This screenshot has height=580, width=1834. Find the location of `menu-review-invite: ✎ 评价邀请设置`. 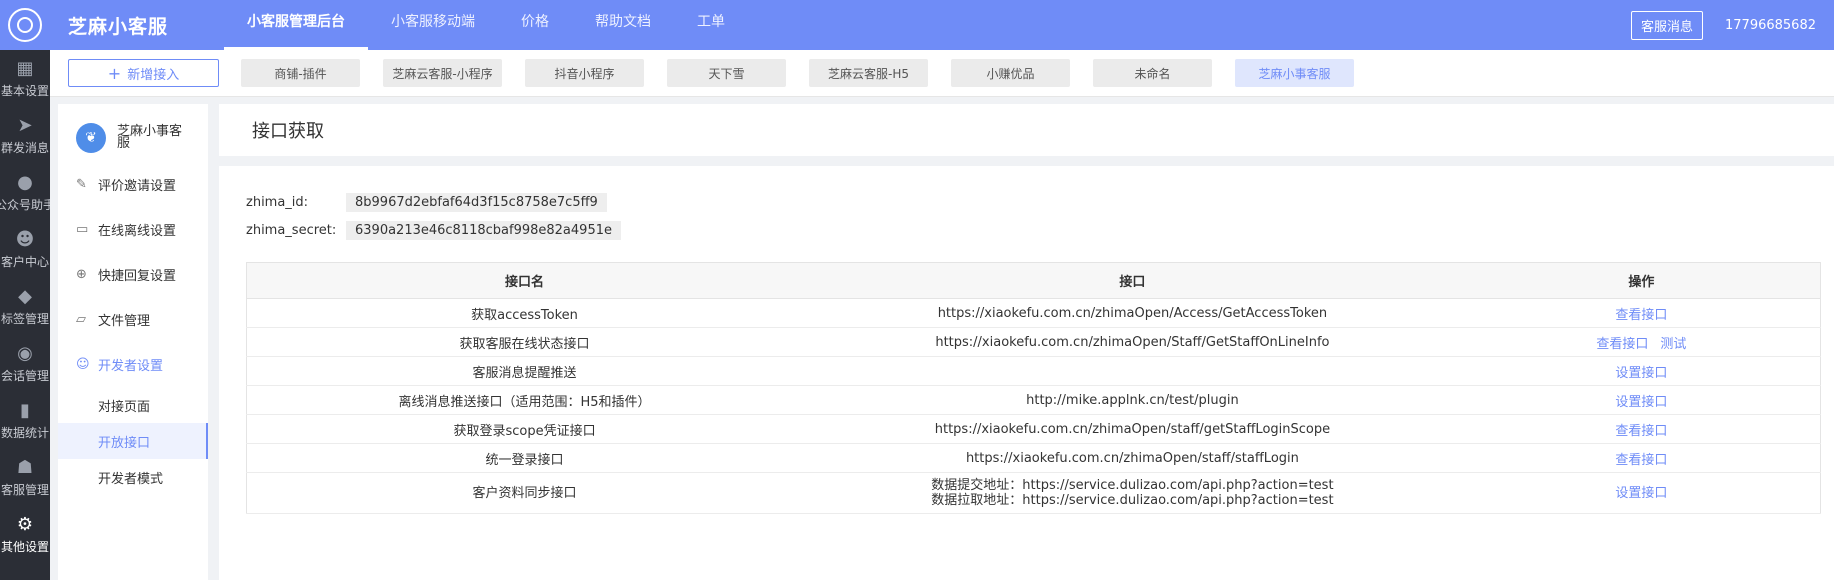

menu-review-invite: ✎ 评价邀请设置 is located at coordinates (133, 184).